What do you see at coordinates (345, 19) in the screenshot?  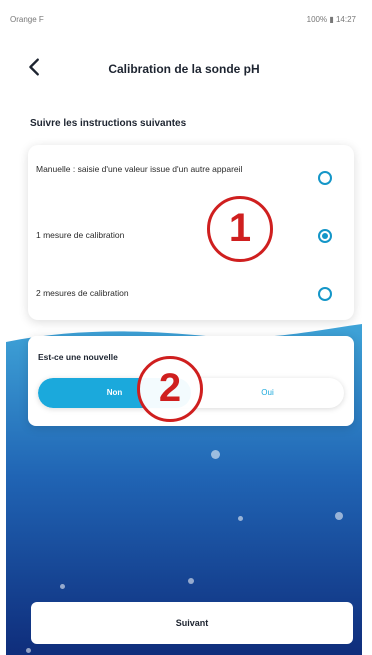 I see `clock: 14:27` at bounding box center [345, 19].